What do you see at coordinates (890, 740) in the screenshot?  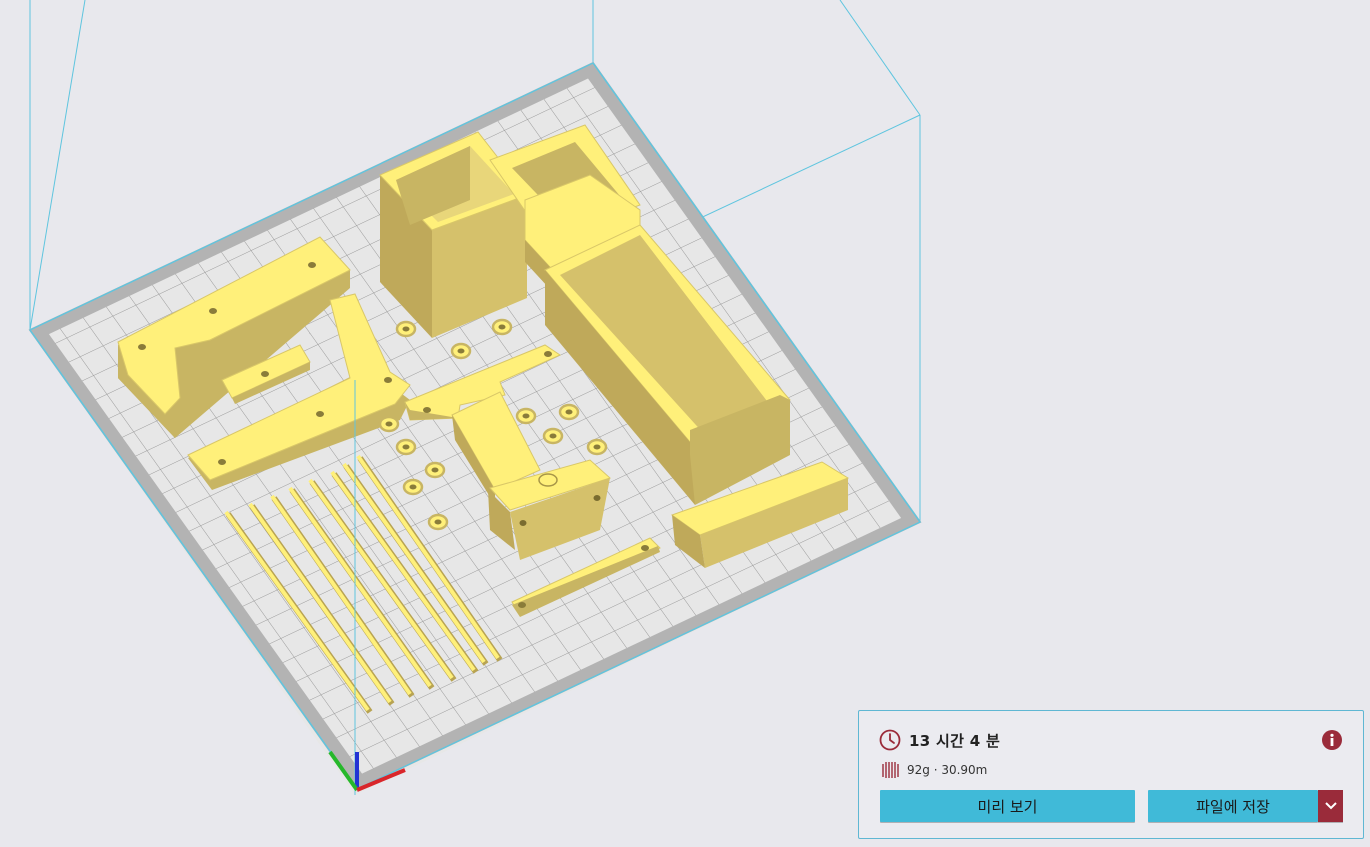 I see `clock-icon` at bounding box center [890, 740].